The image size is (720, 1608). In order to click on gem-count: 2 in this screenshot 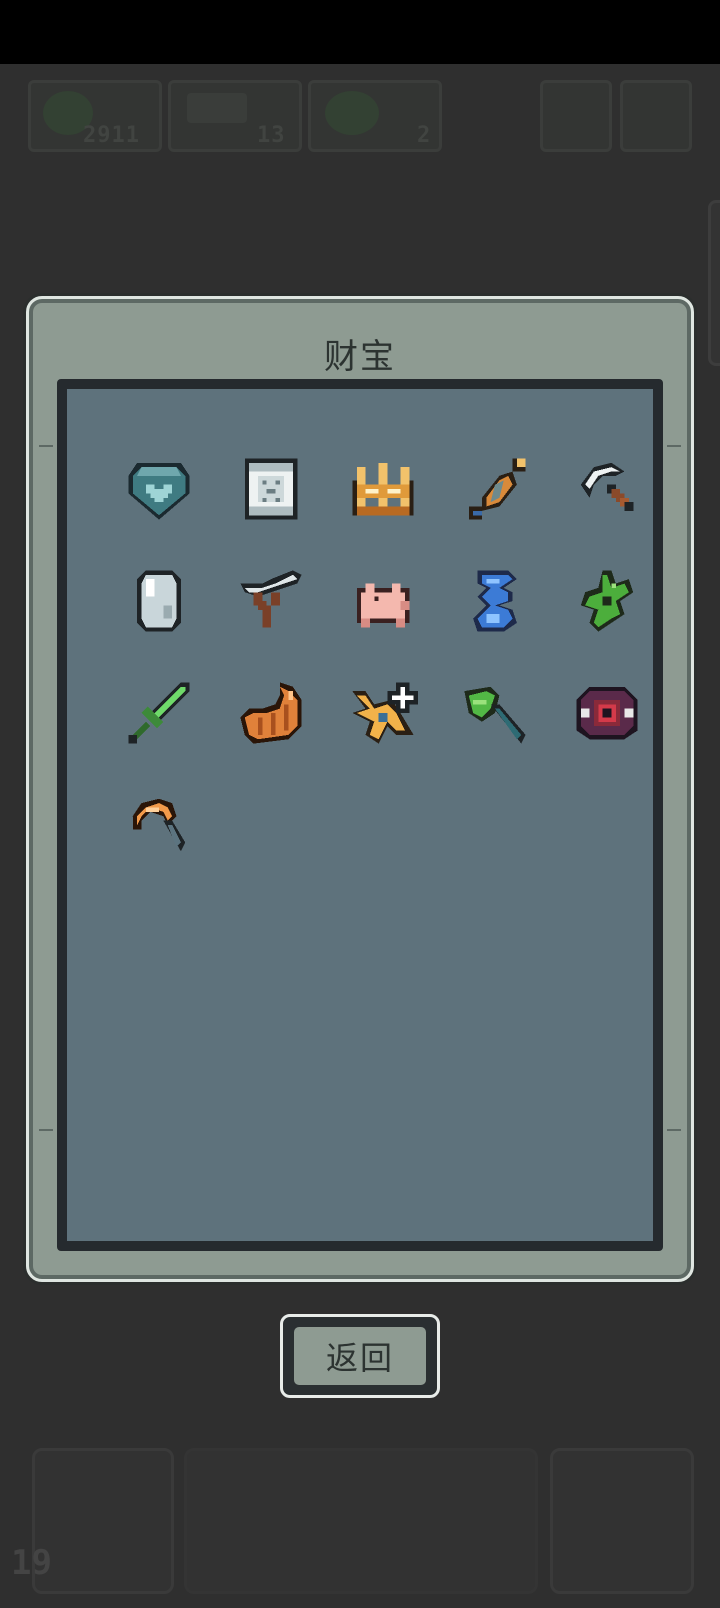, I will do `click(424, 135)`.